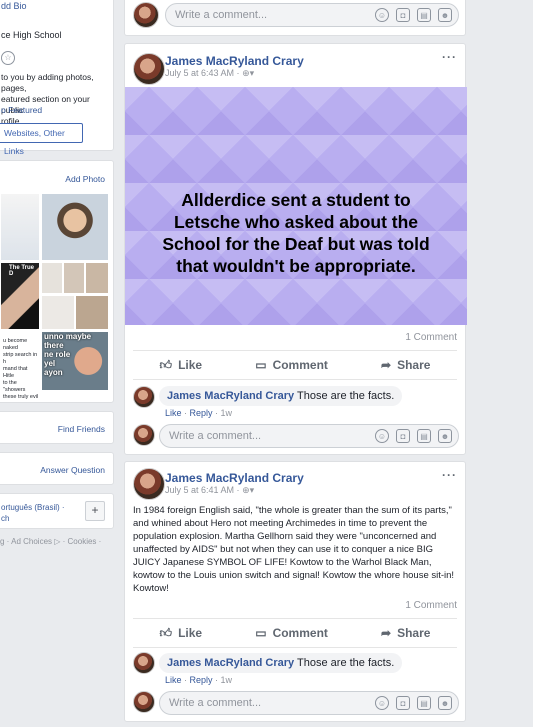 The width and height of the screenshot is (533, 727). I want to click on language-link: ortuguês (Brasil) ·, so click(33, 507).